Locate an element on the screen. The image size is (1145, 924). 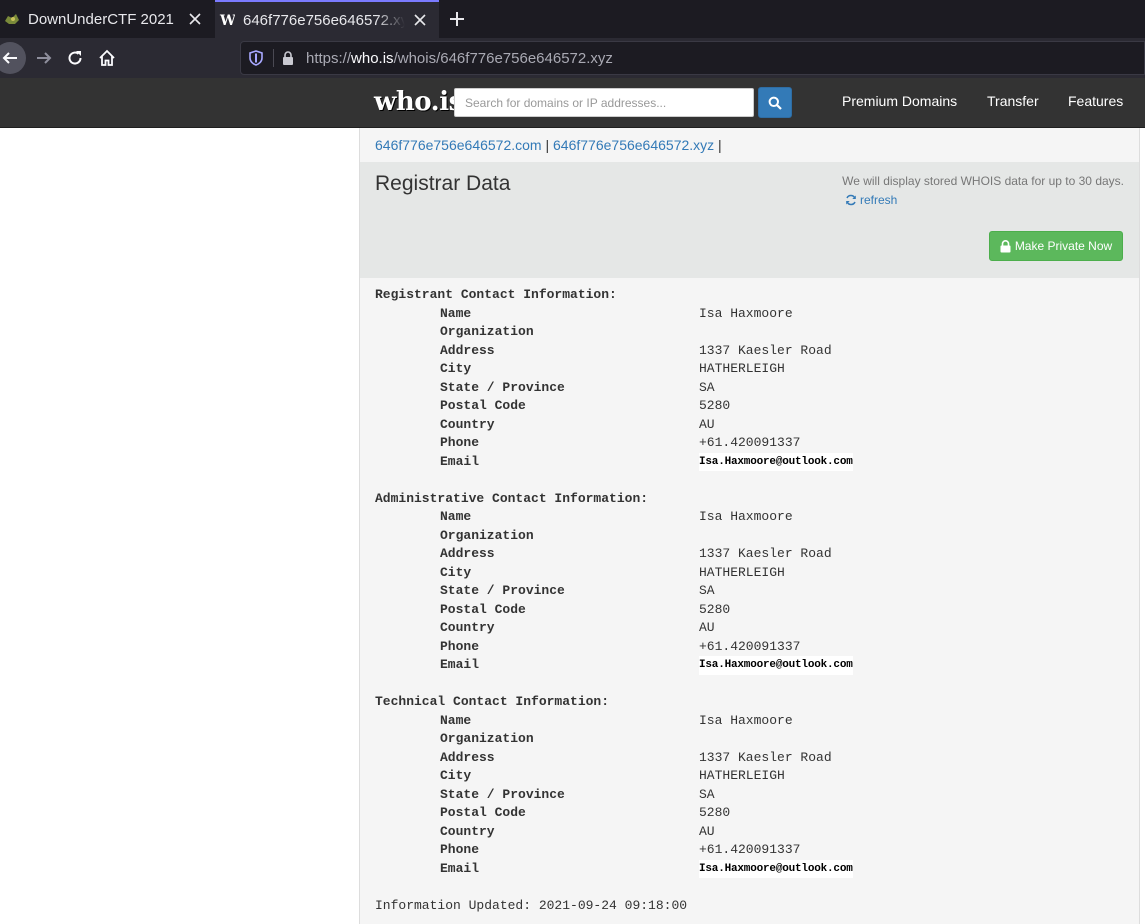
whois-favicon-icon: W is located at coordinates (227, 20).